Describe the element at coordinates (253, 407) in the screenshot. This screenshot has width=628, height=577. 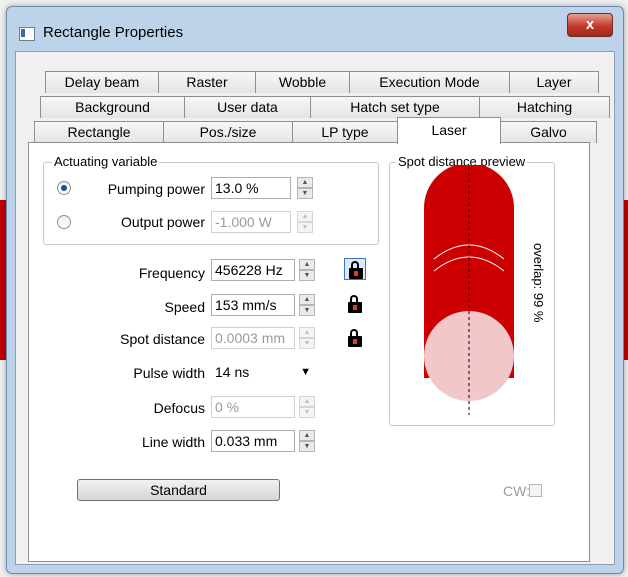
I see `defocus-field: 0 %` at that location.